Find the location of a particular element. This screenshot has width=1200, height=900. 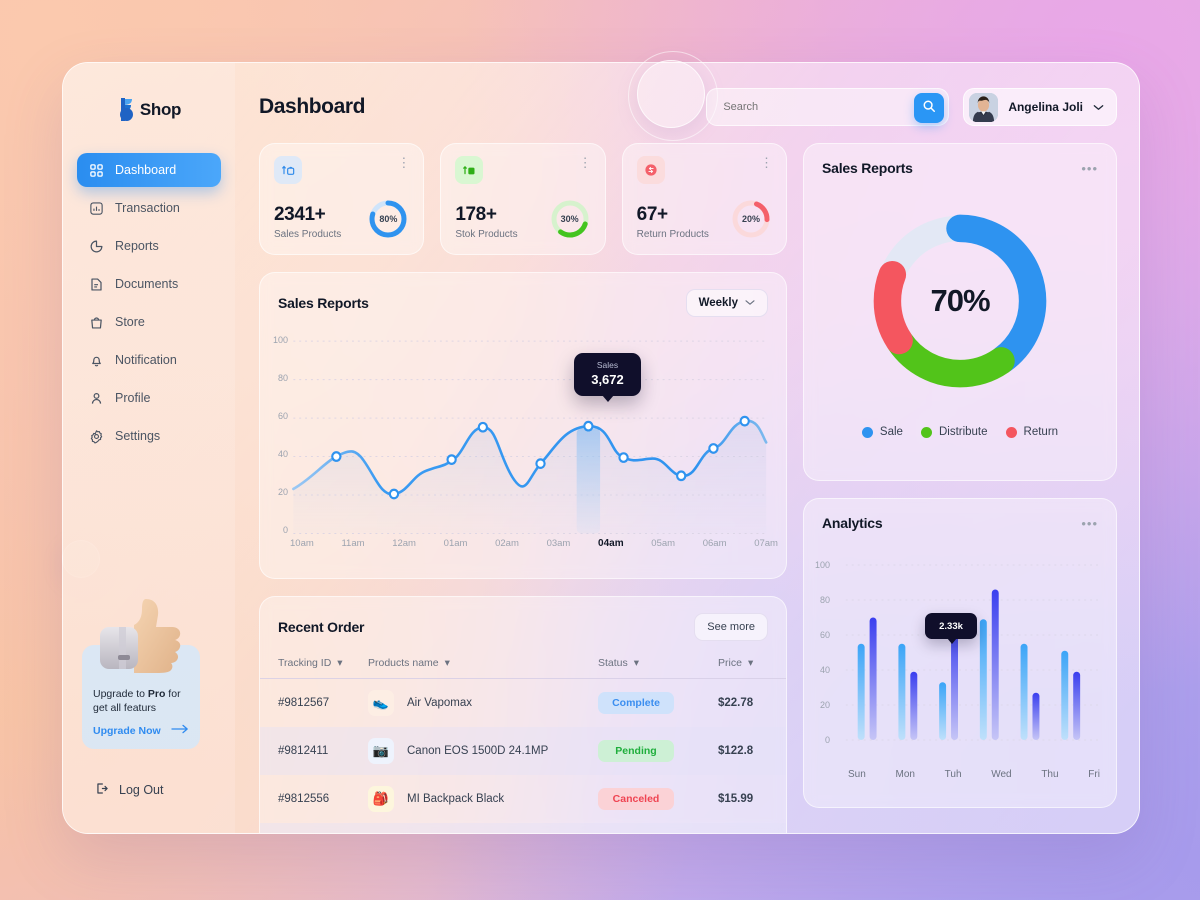

column-products-name: Products name ▾ is located at coordinates (483, 665).